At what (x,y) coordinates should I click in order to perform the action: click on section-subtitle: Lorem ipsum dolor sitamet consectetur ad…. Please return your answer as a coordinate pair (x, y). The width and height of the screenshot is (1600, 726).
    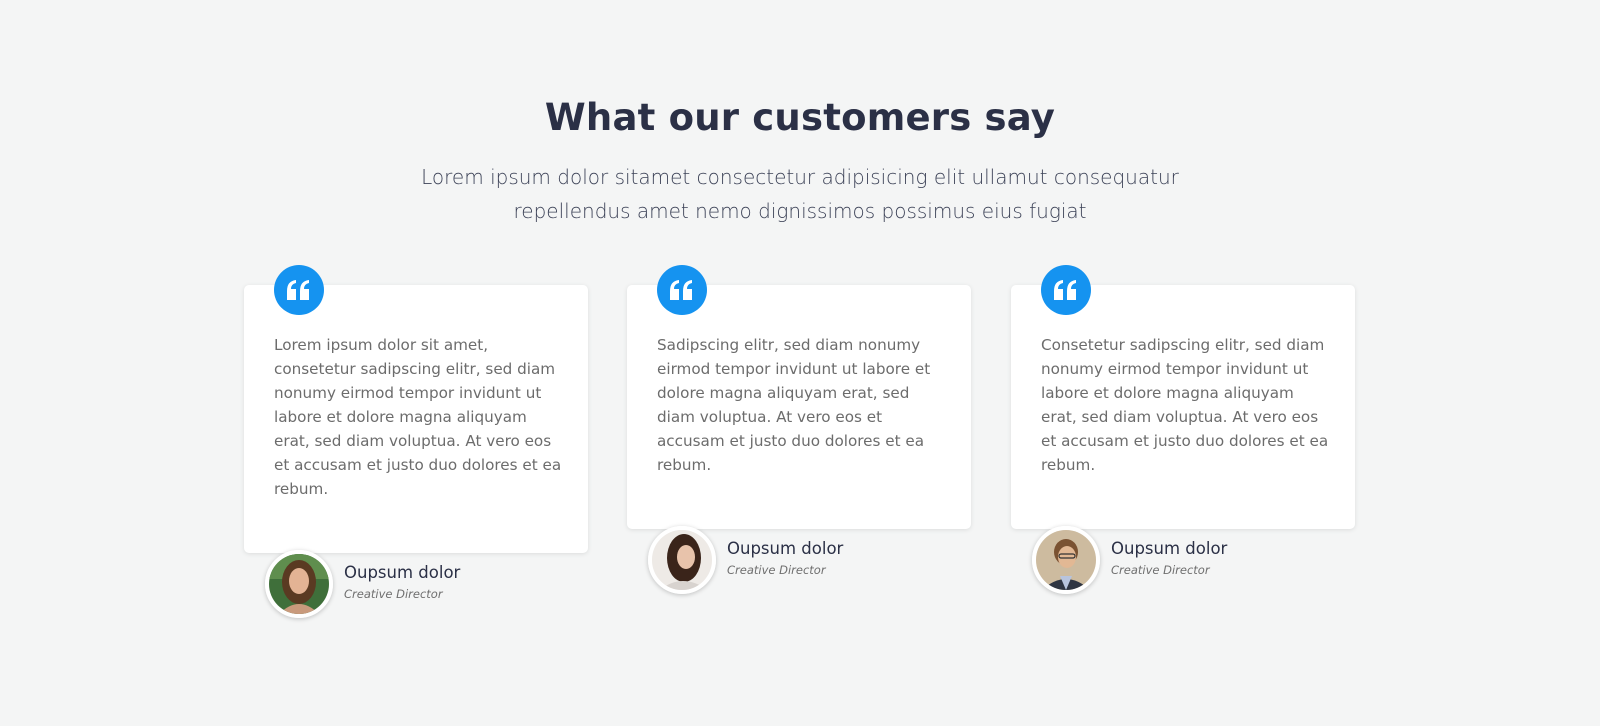
    Looking at the image, I should click on (800, 194).